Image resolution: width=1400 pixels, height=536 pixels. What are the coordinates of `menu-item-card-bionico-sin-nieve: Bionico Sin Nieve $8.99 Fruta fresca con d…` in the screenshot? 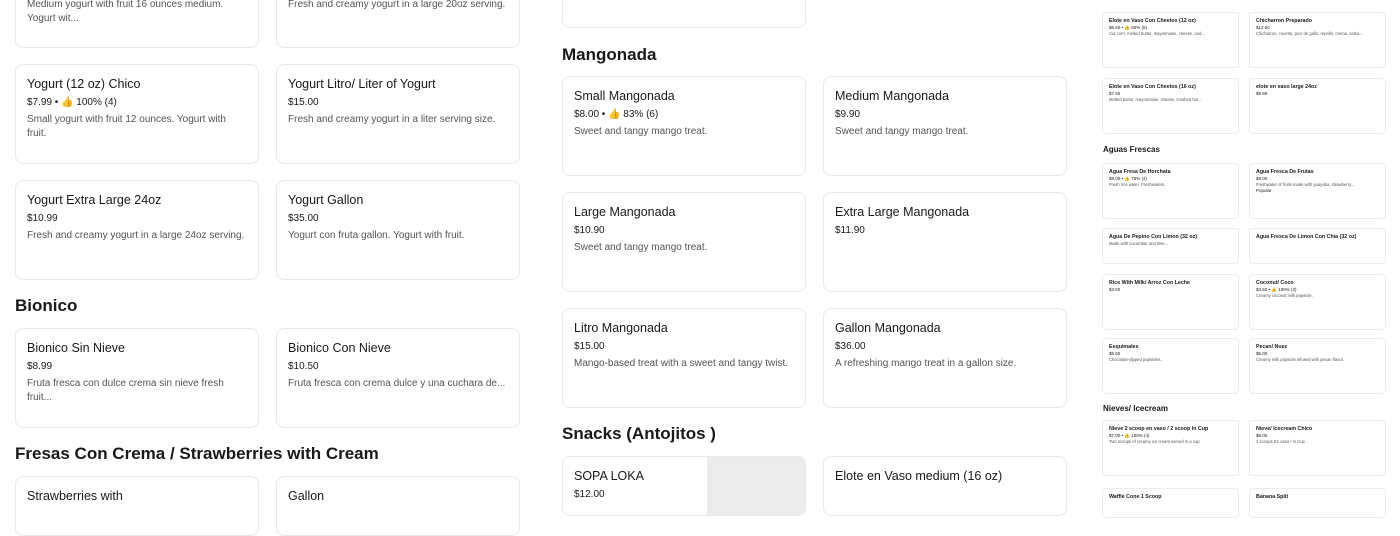 It's located at (137, 378).